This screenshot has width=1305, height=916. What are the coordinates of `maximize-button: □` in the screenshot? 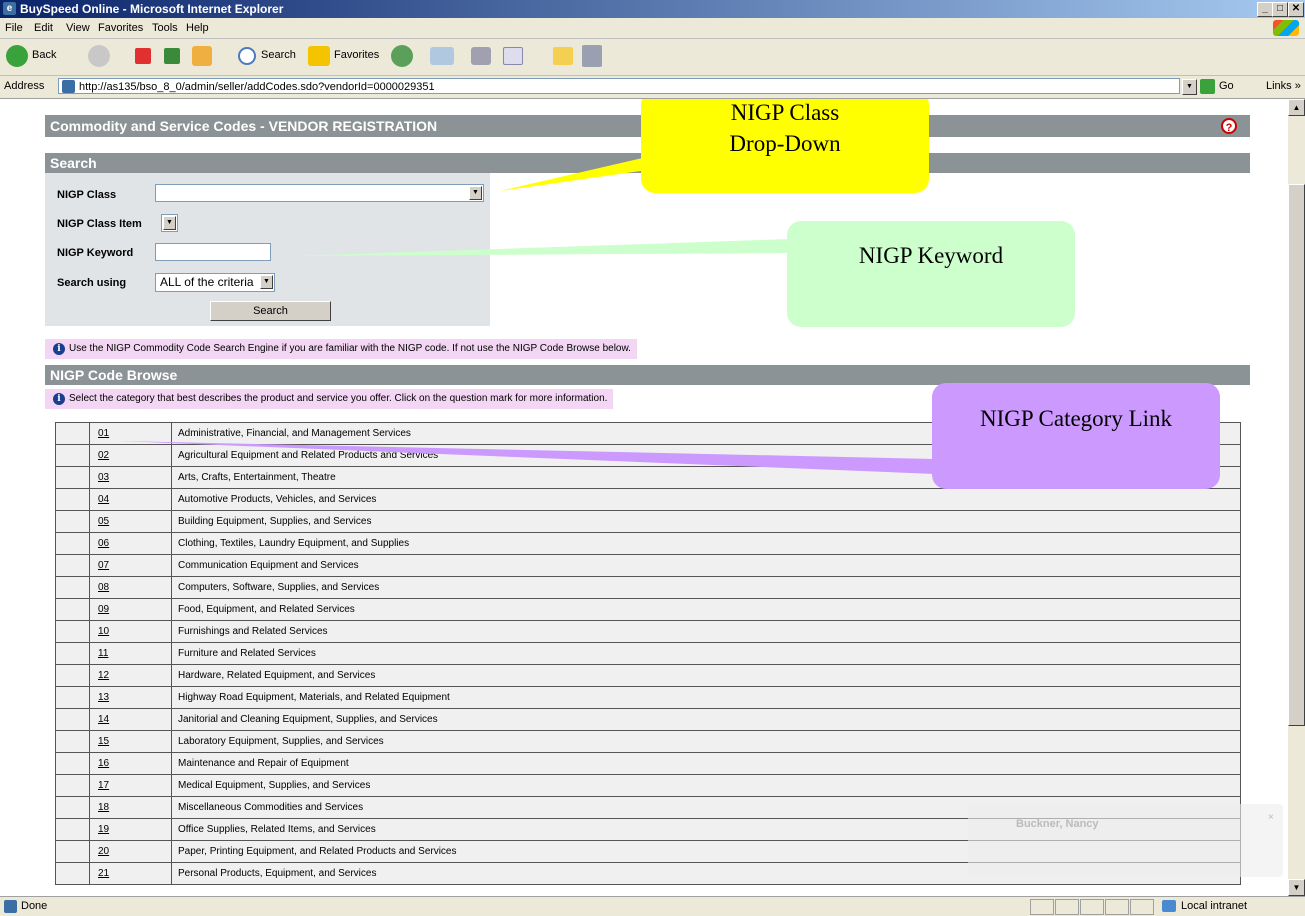 It's located at (1280, 9).